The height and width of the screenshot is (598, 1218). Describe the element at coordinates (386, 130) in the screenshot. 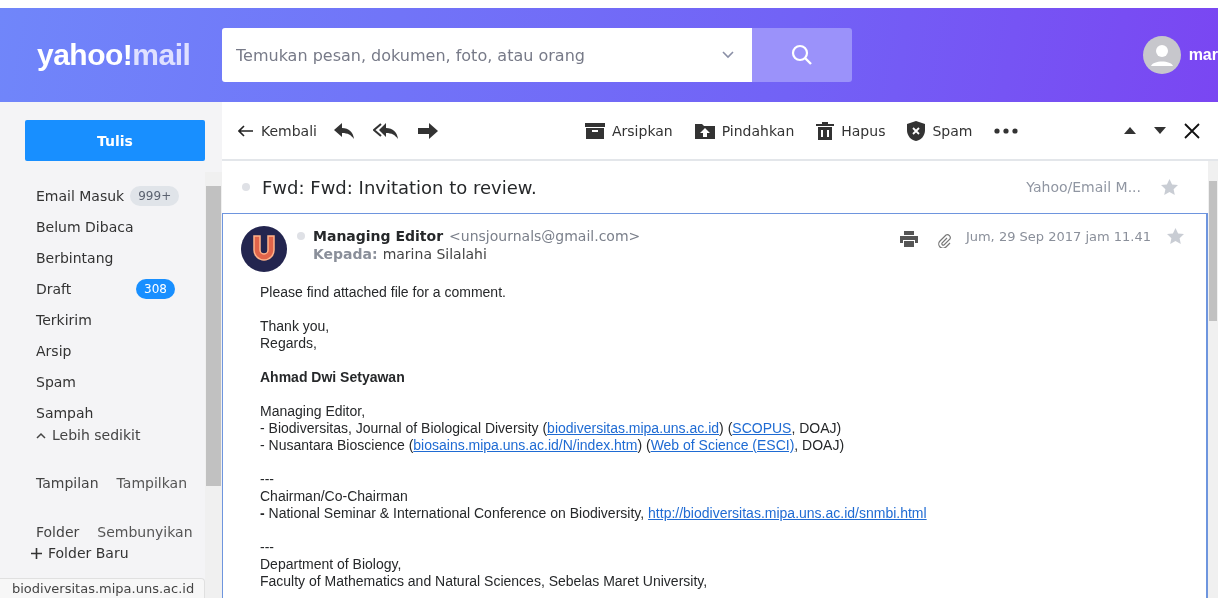

I see `reply-all-icon` at that location.